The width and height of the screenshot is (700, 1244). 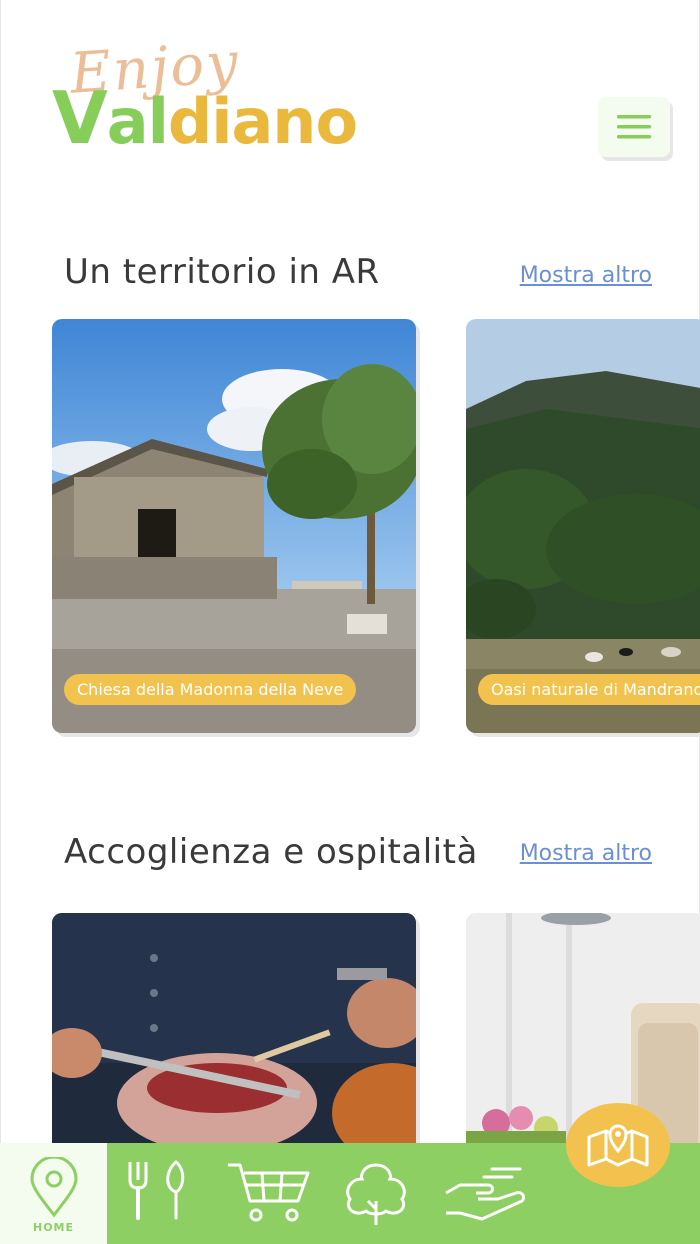 I want to click on nav-home: HOME, so click(x=53, y=1193).